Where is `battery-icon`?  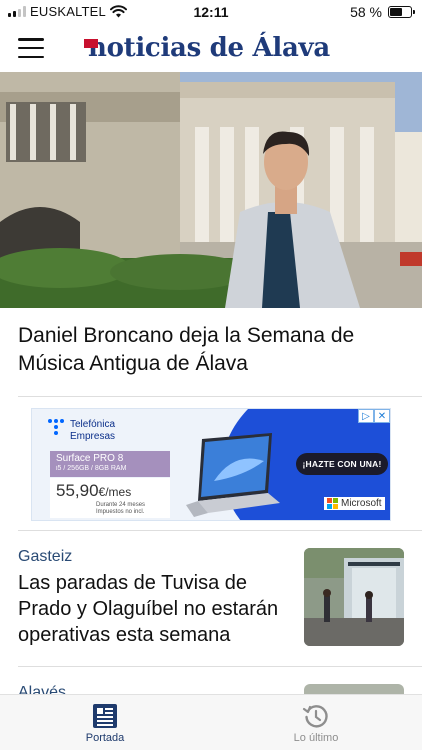
battery-icon is located at coordinates (401, 12).